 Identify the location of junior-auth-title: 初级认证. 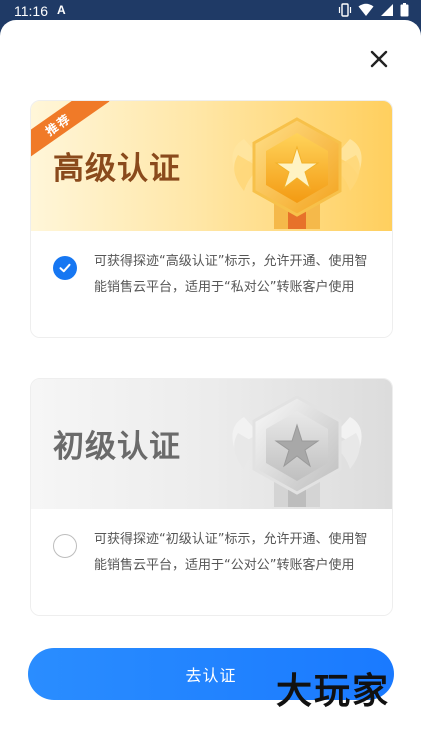
(117, 447).